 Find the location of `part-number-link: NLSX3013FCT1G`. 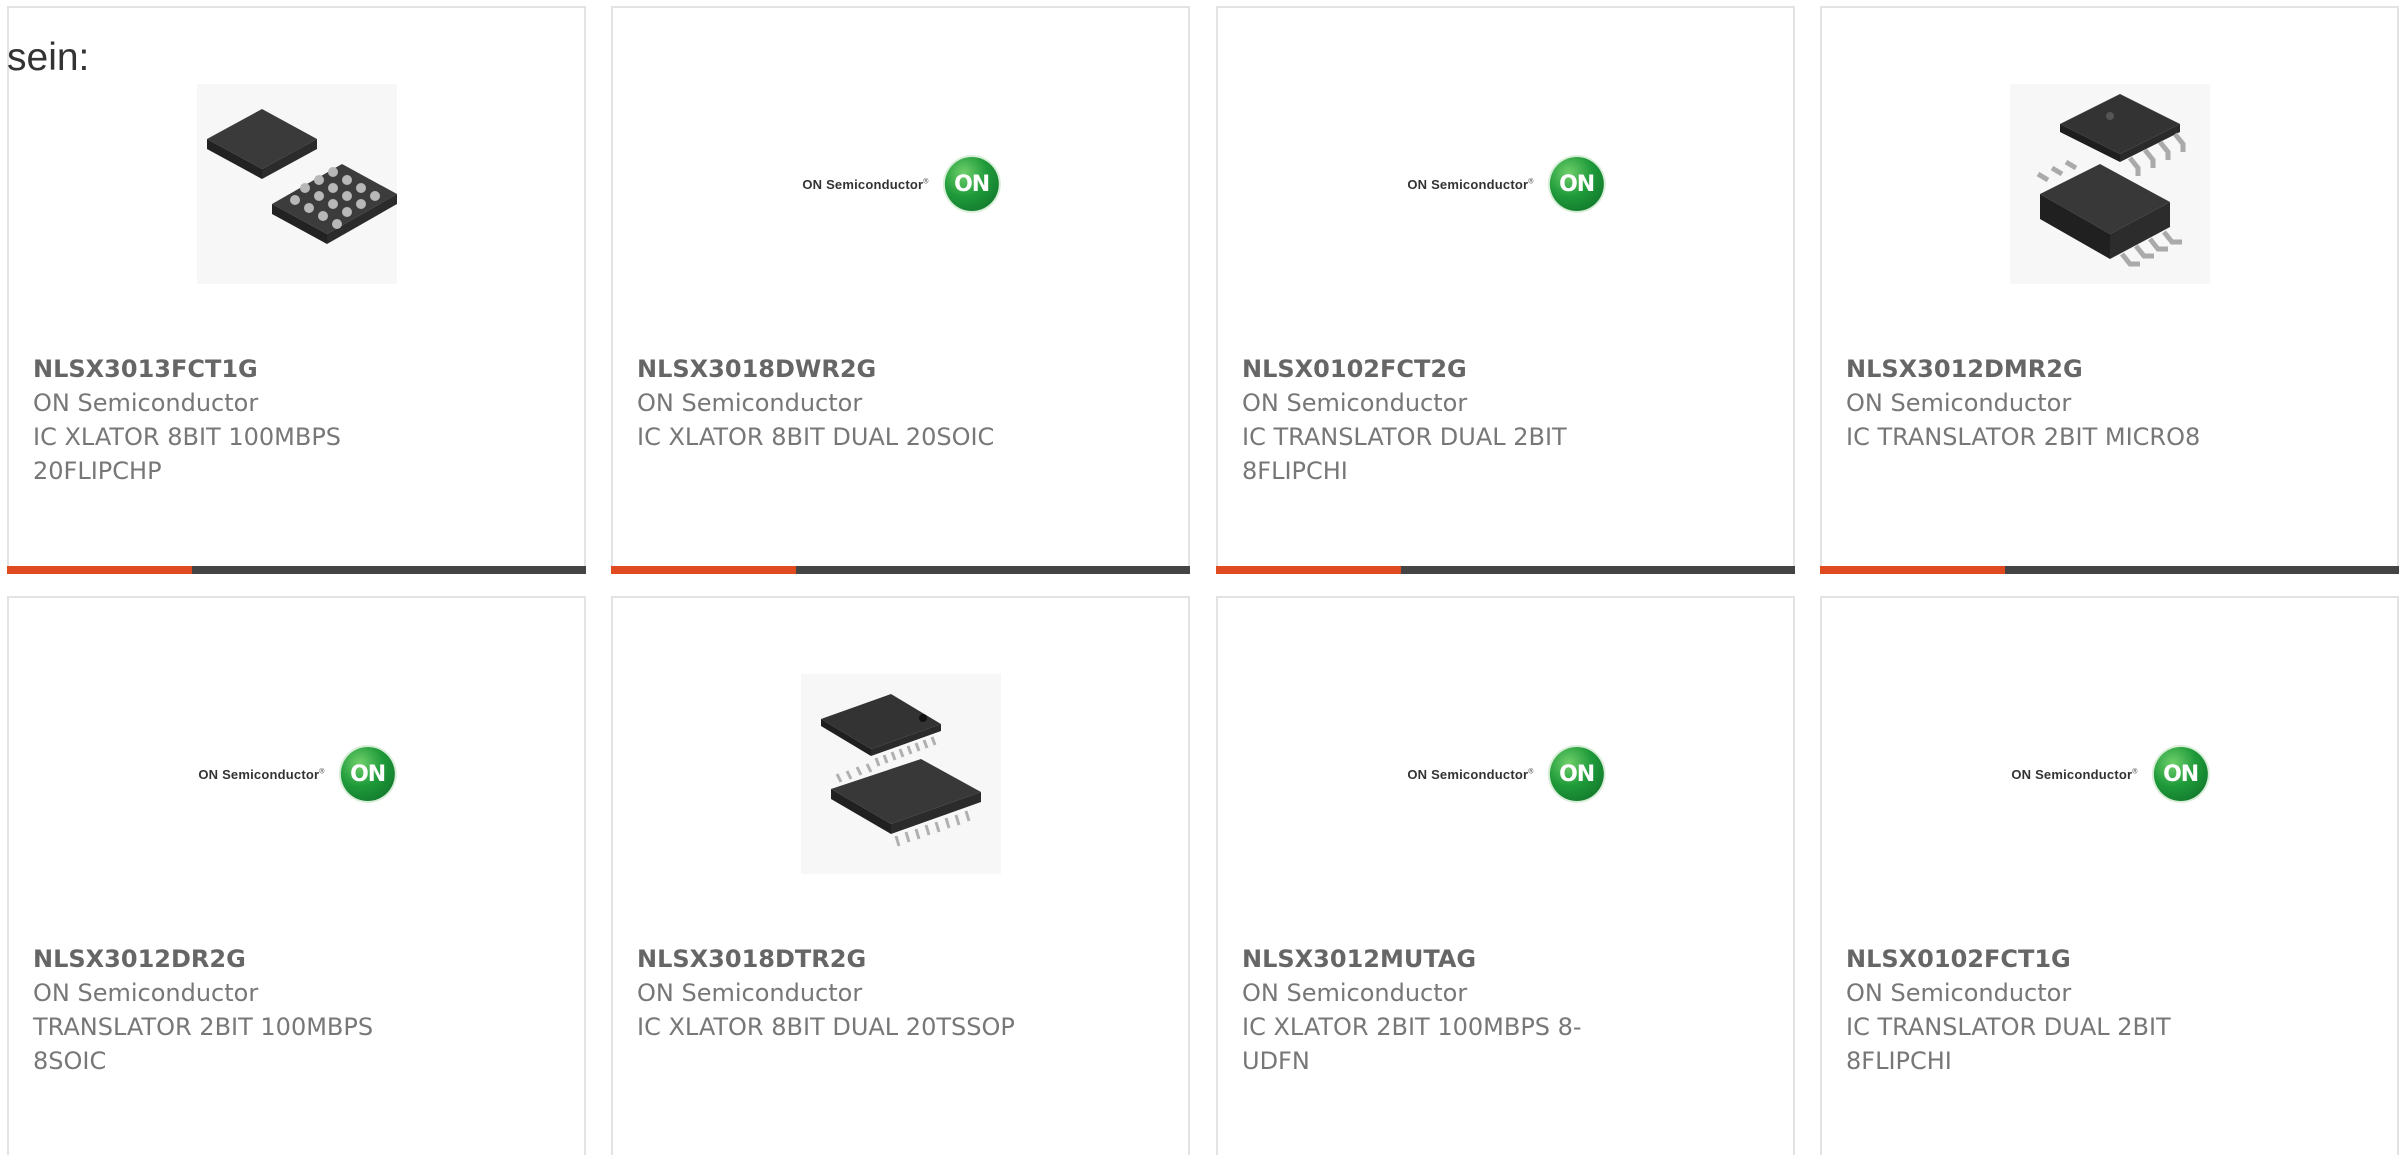

part-number-link: NLSX3013FCT1G is located at coordinates (228, 369).